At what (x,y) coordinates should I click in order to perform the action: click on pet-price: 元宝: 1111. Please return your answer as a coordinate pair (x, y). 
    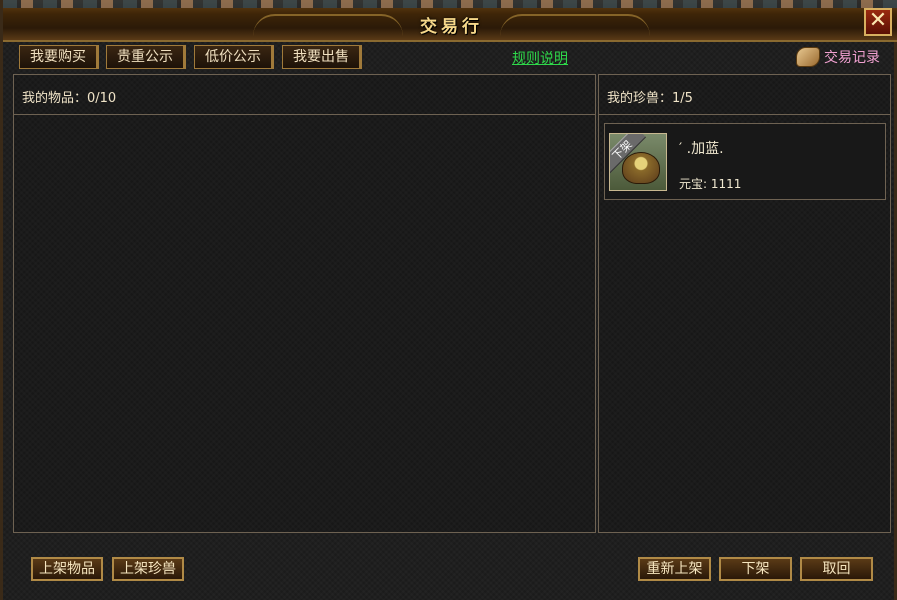
    Looking at the image, I should click on (710, 184).